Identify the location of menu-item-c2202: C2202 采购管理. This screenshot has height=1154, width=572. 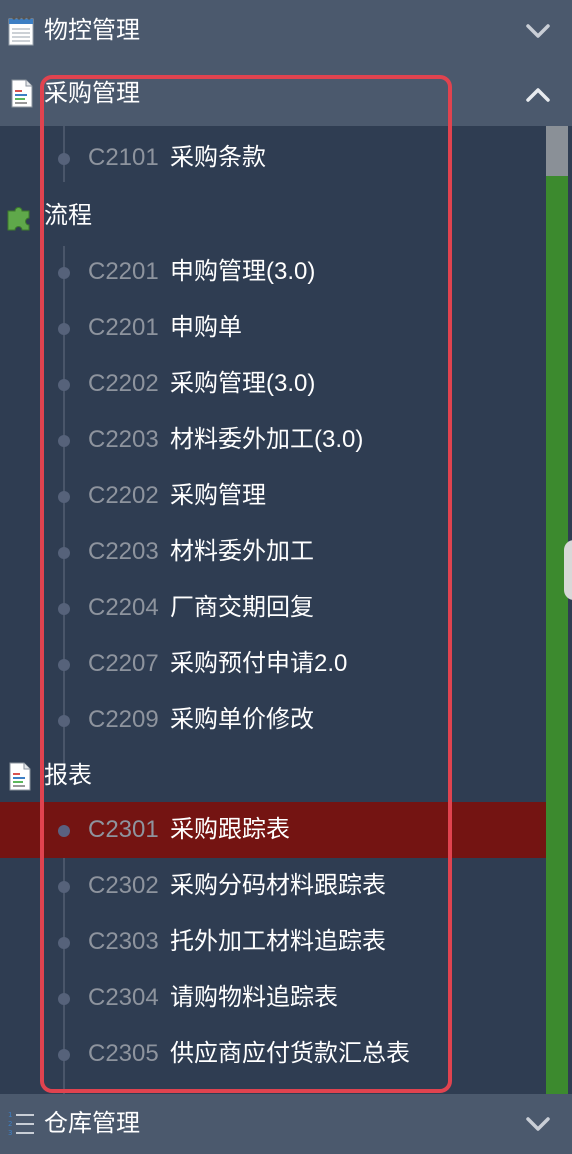
(273, 496).